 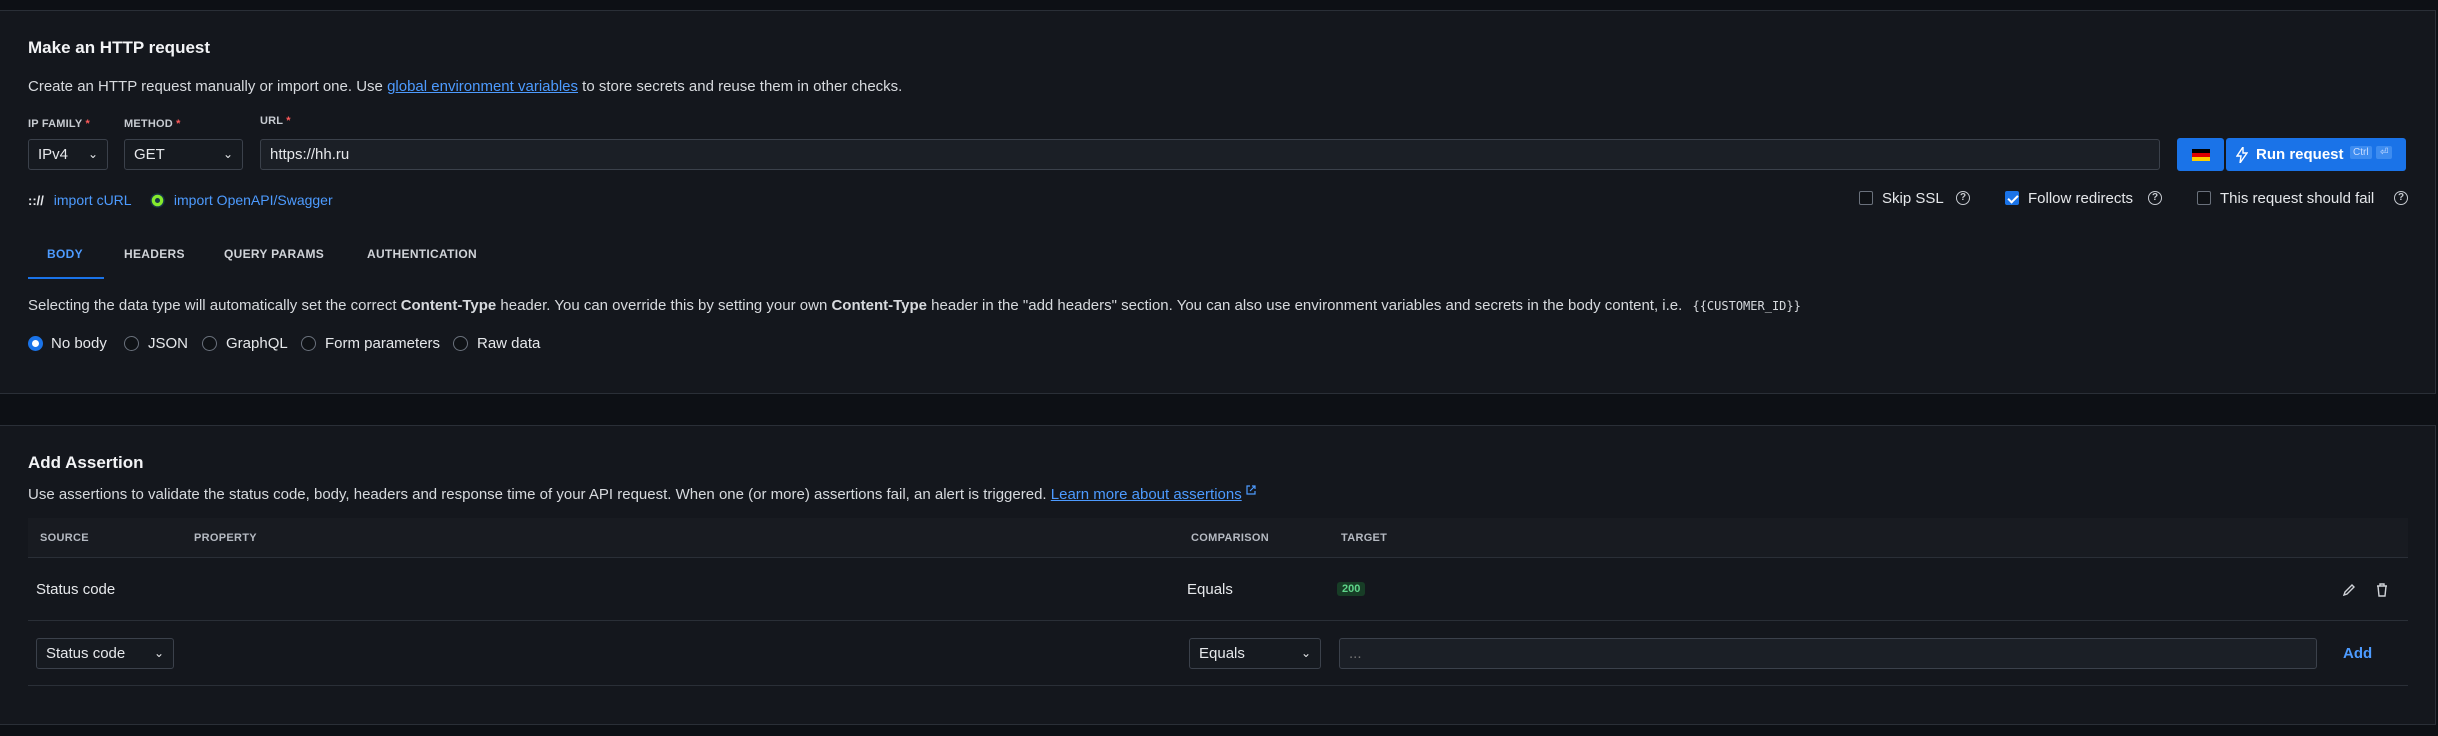 I want to click on swagger-icon, so click(x=157, y=200).